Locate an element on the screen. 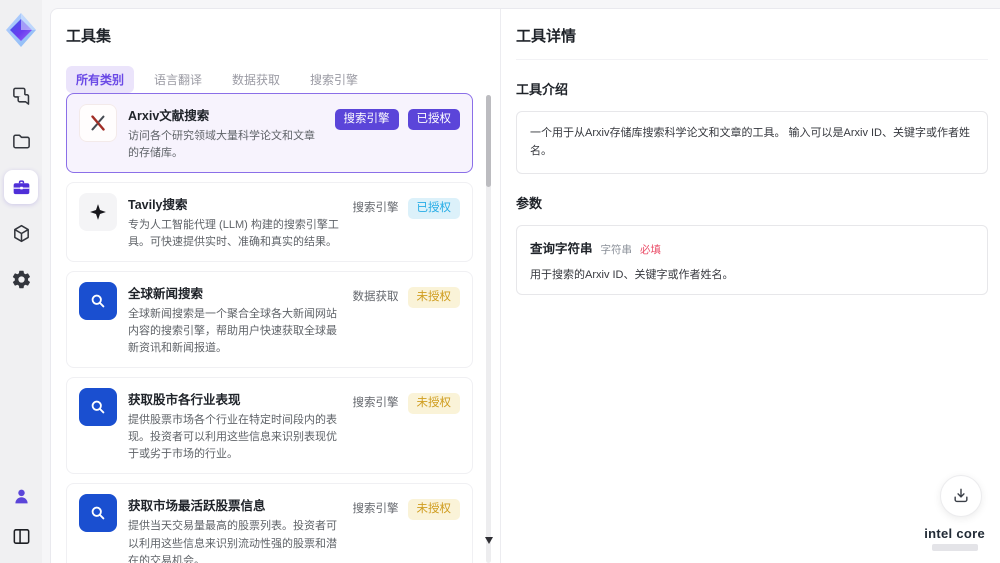 The image size is (1000, 563). tavily-star-icon is located at coordinates (98, 212).